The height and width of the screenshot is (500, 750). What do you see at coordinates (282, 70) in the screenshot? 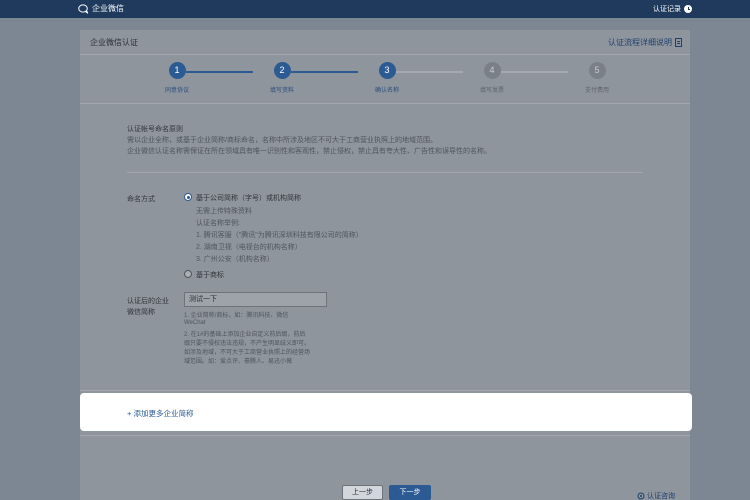
I see `step-number: 2` at bounding box center [282, 70].